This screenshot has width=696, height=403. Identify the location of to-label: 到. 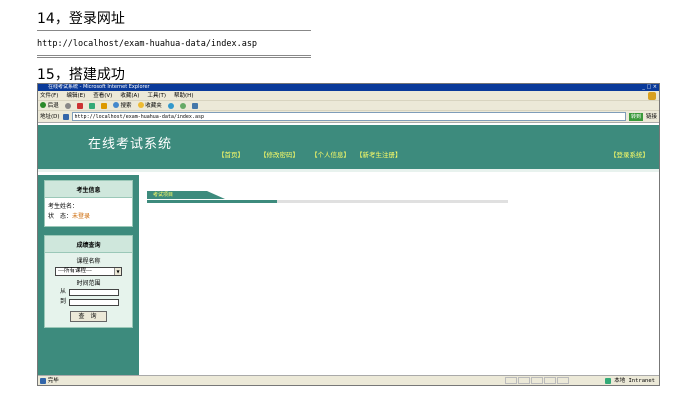
(63, 301).